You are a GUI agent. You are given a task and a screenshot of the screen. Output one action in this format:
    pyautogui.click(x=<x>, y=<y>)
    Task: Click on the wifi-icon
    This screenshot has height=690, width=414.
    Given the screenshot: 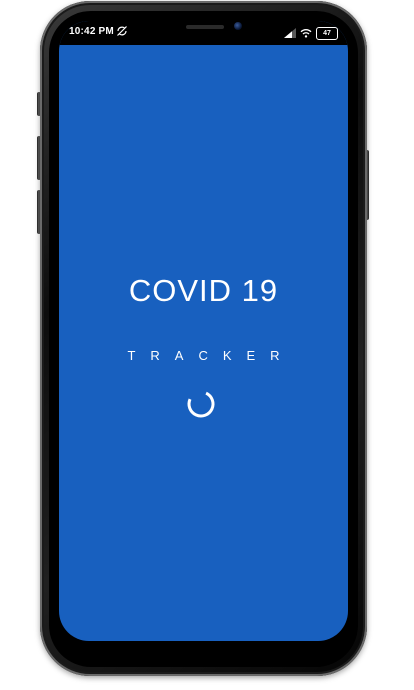 What is the action you would take?
    pyautogui.click(x=306, y=33)
    